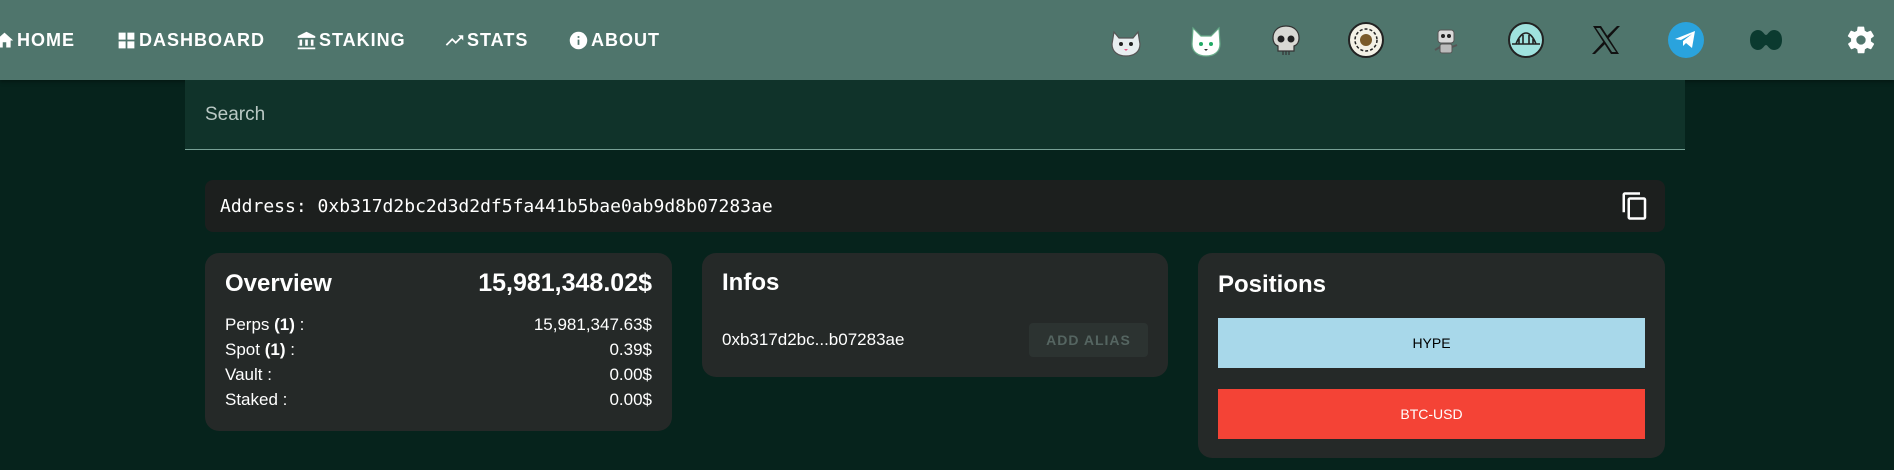 This screenshot has height=470, width=1894. What do you see at coordinates (625, 39) in the screenshot?
I see `nav-about-label: ABOUT` at bounding box center [625, 39].